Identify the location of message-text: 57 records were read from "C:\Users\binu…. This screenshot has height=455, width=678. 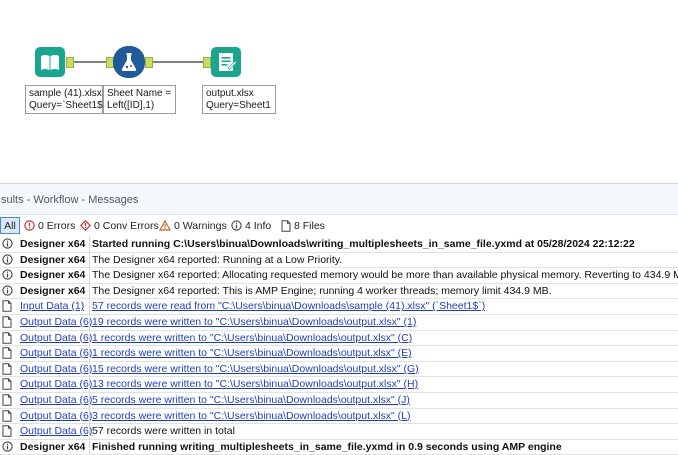
(288, 306).